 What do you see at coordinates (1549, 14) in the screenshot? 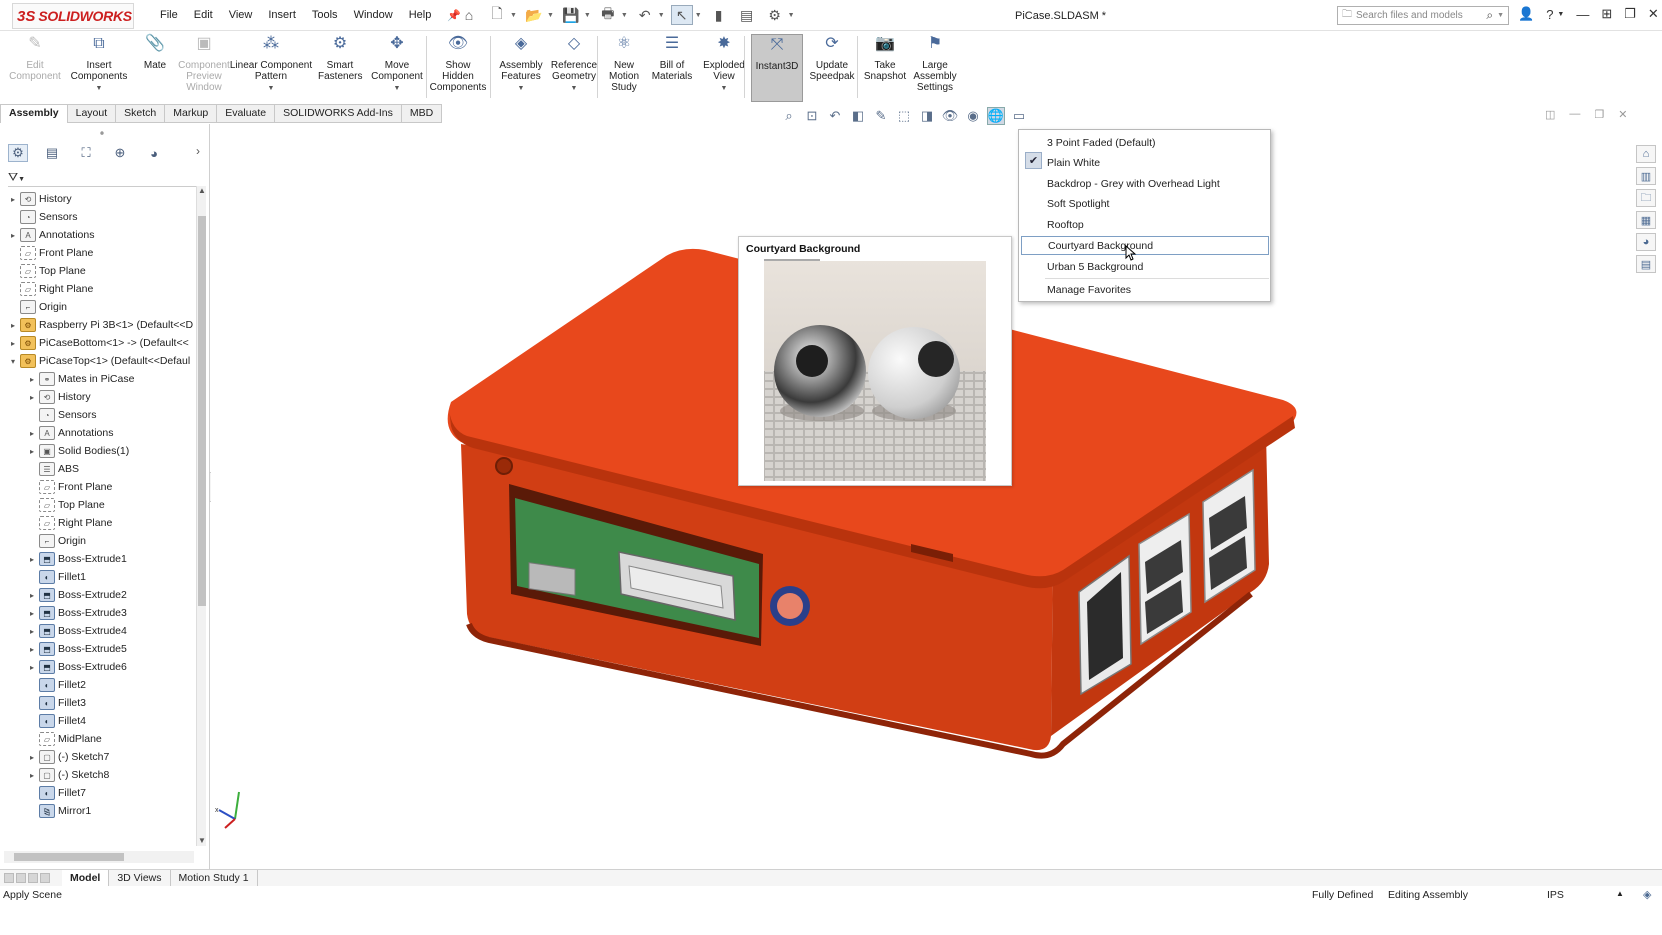
I see `help-icon: ?` at bounding box center [1549, 14].